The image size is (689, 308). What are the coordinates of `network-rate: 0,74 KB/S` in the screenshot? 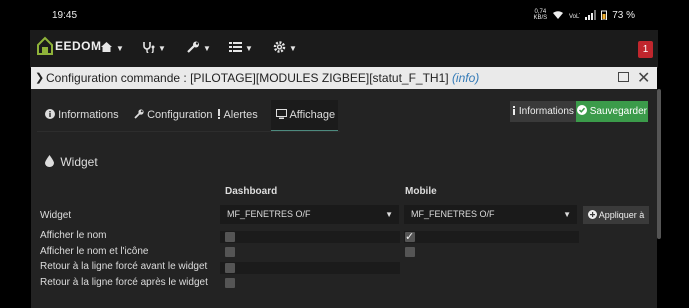 It's located at (540, 15).